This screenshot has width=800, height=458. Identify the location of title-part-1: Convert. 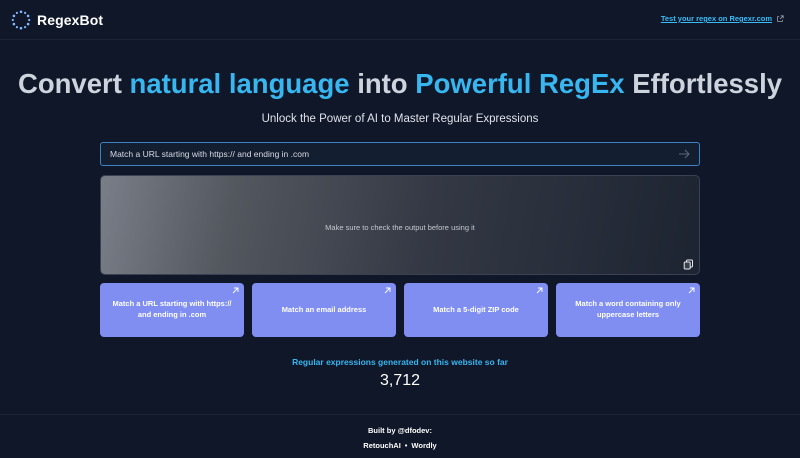
(73, 83).